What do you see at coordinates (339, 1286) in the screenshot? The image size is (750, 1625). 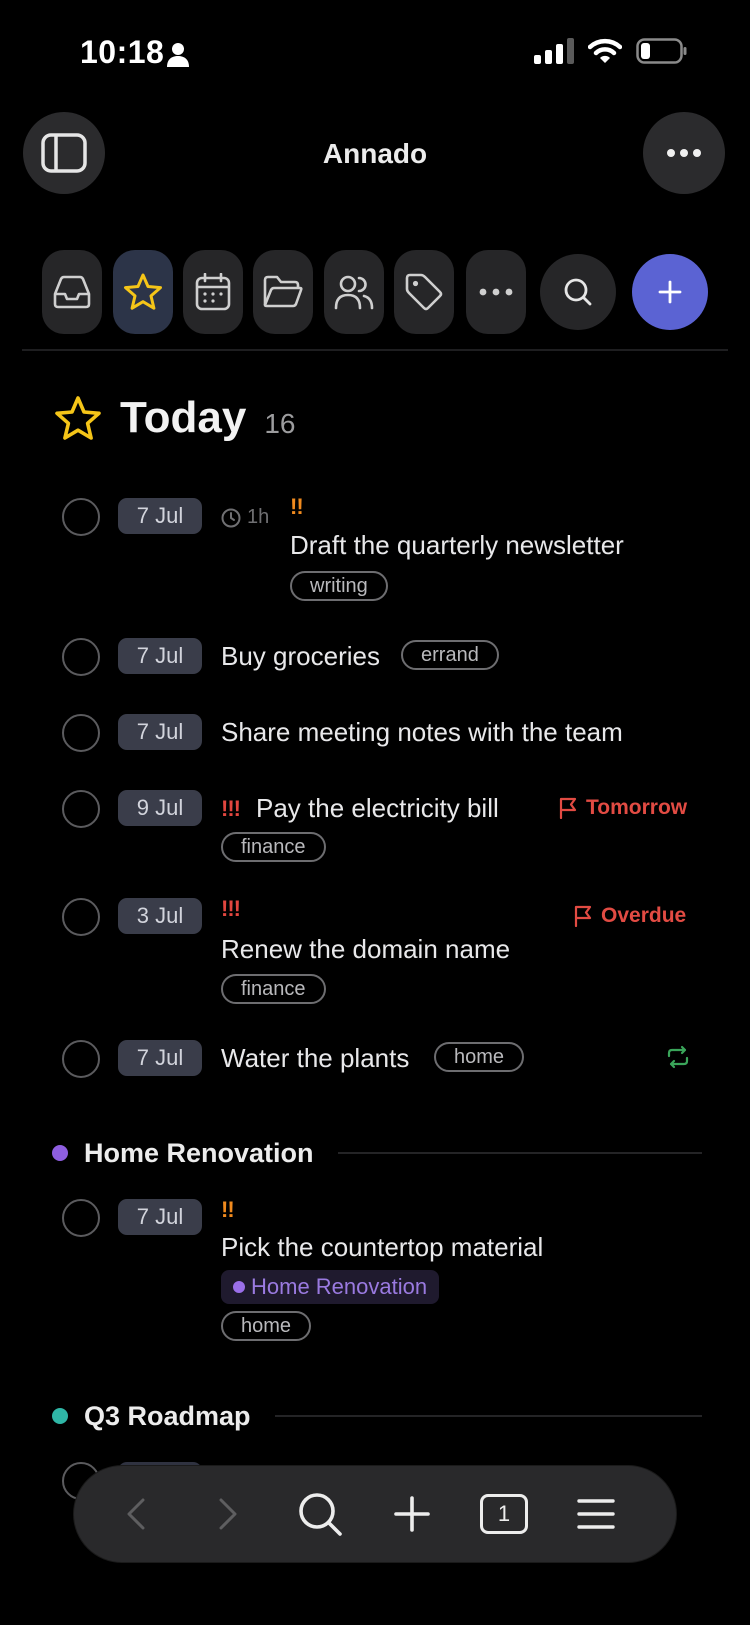 I see `project-label: Home Renovation` at bounding box center [339, 1286].